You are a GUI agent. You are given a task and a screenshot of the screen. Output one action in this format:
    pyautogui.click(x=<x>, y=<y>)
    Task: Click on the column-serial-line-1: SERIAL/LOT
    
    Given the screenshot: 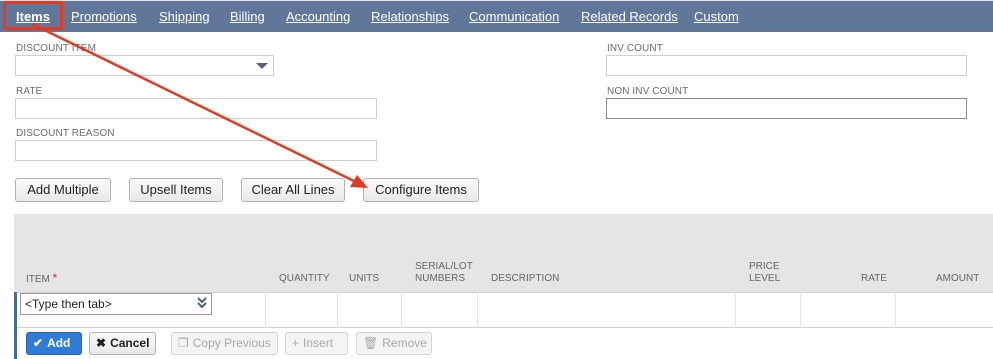 What is the action you would take?
    pyautogui.click(x=444, y=266)
    